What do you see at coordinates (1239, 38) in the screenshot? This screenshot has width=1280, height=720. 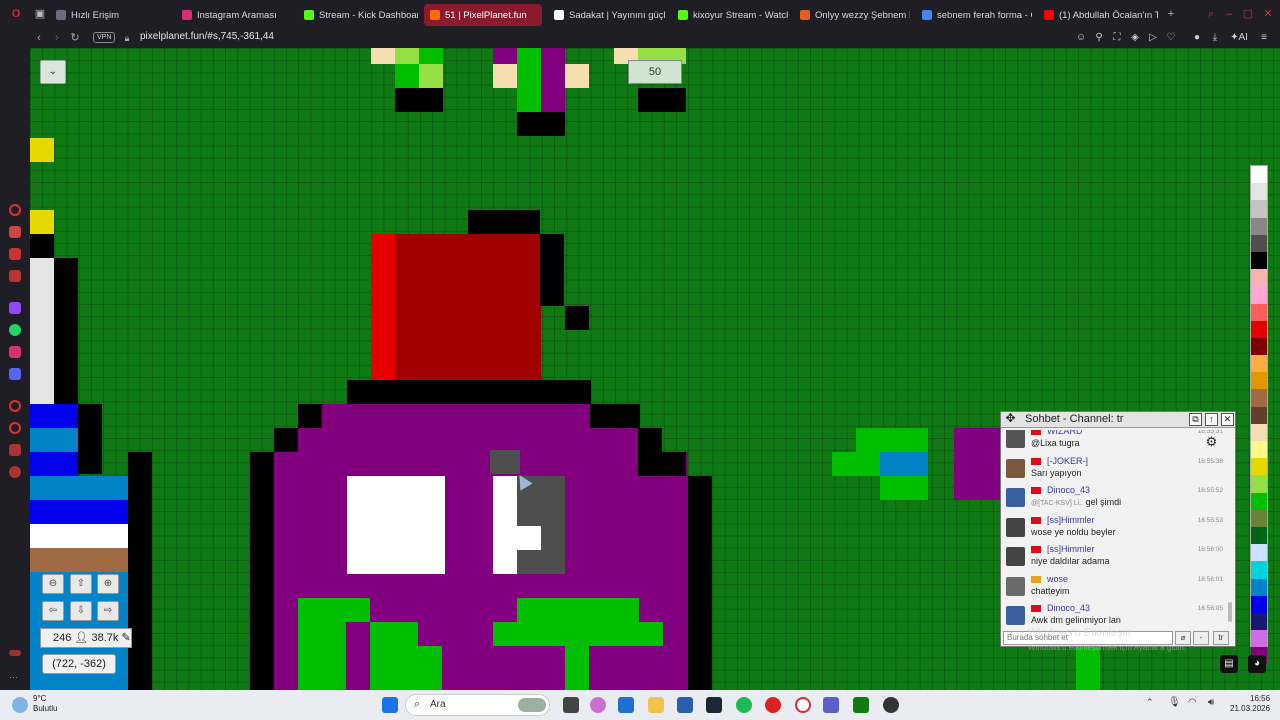 I see `ai-icon: ✦AI` at bounding box center [1239, 38].